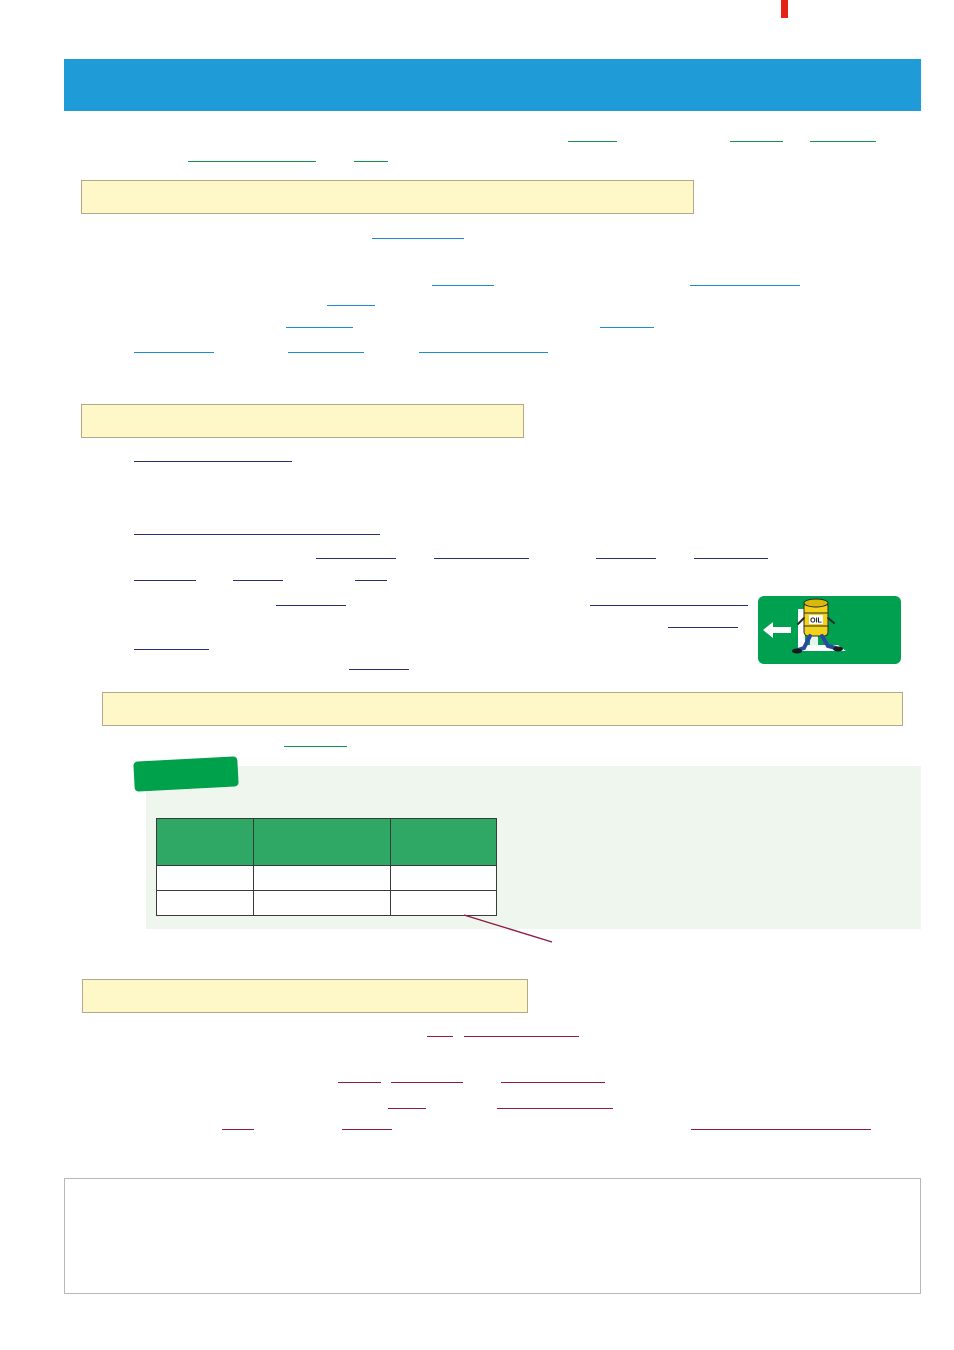 The width and height of the screenshot is (954, 1350). I want to click on corner-red-mark, so click(784, 9).